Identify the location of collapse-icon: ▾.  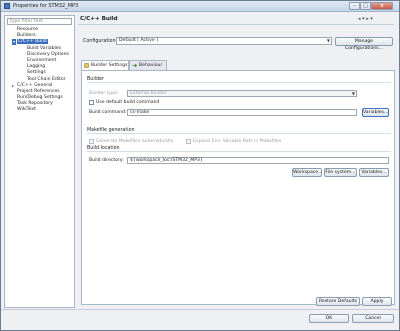
(14, 42).